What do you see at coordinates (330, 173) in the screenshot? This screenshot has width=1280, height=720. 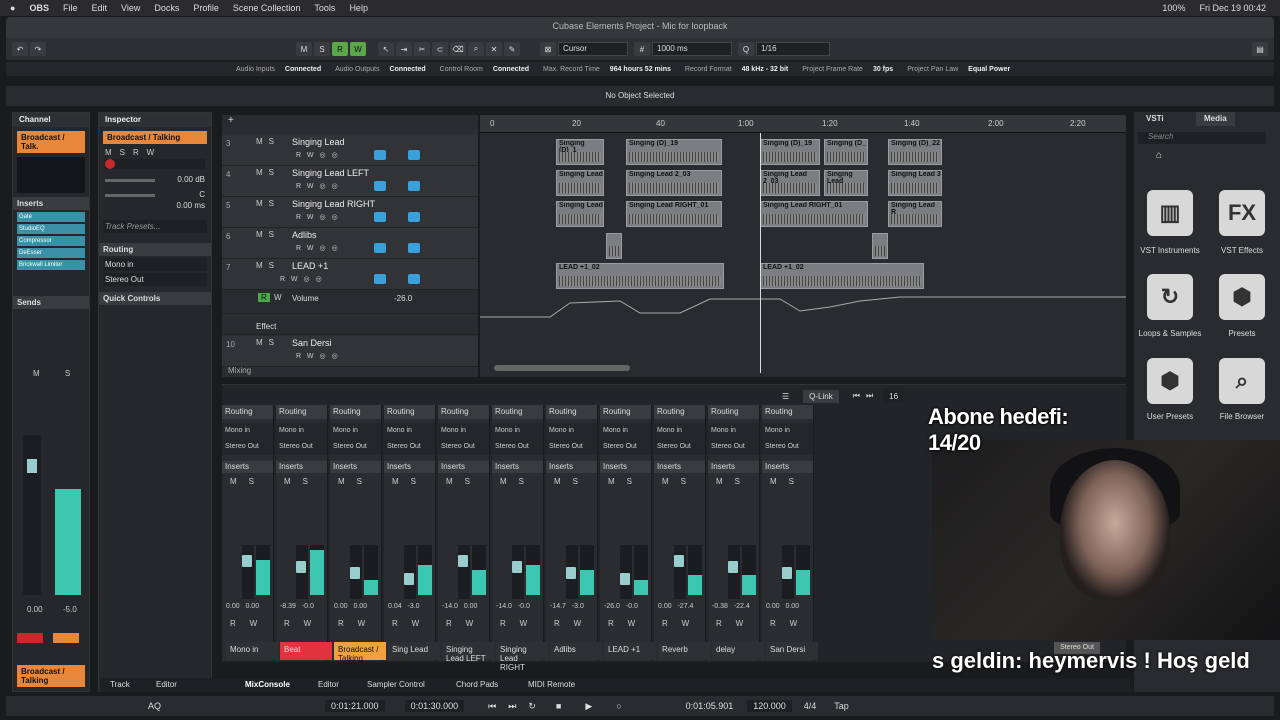 I see `track-name: Singing Lead LEFT` at bounding box center [330, 173].